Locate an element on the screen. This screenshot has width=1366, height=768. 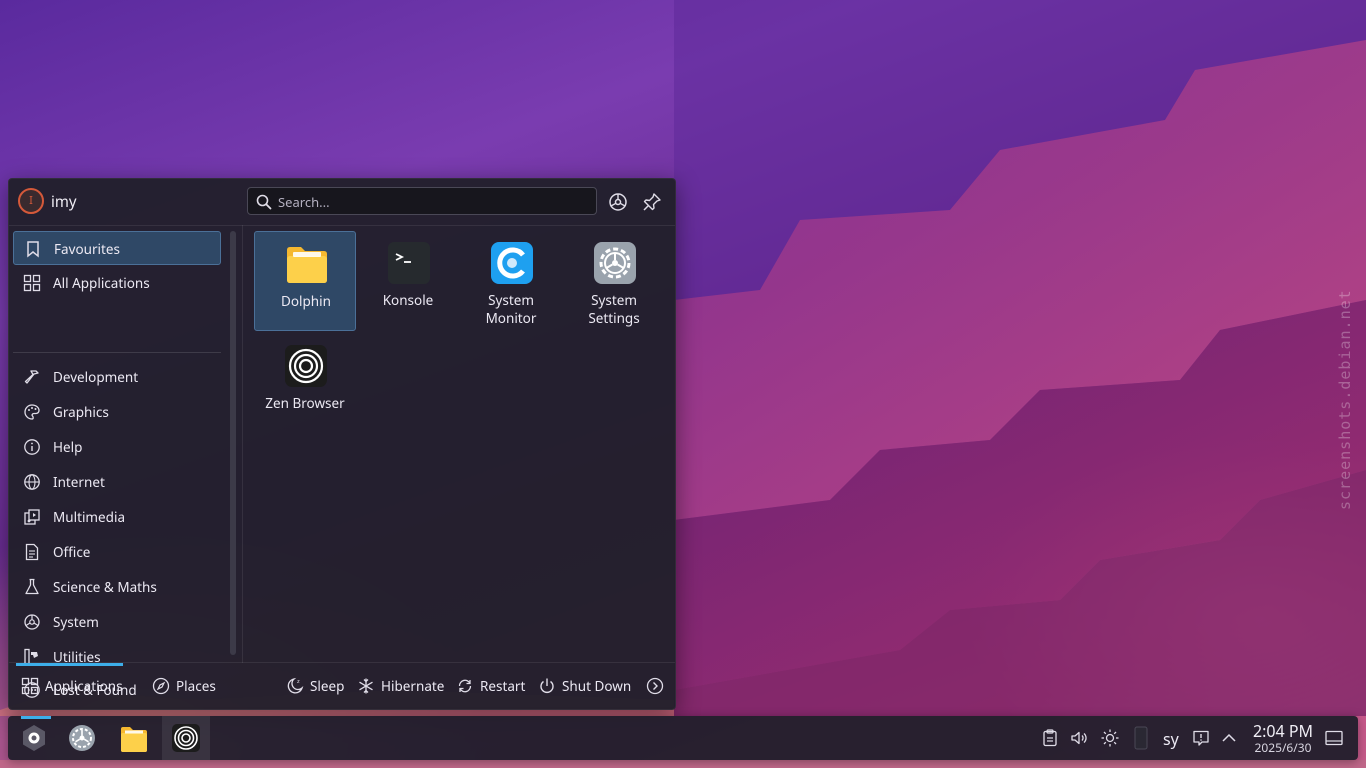
snowflake-icon is located at coordinates (366, 686).